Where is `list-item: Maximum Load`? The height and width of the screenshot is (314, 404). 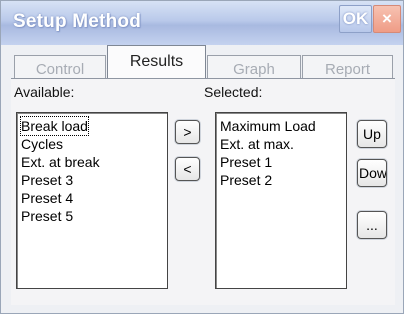
list-item: Maximum Load is located at coordinates (268, 126).